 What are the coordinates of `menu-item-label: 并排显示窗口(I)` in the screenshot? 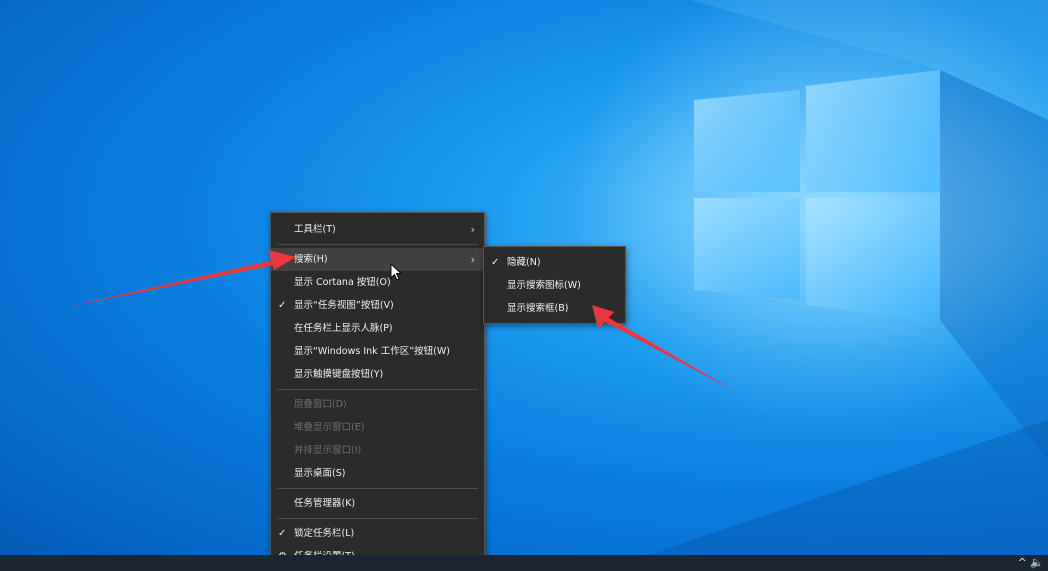 It's located at (328, 450).